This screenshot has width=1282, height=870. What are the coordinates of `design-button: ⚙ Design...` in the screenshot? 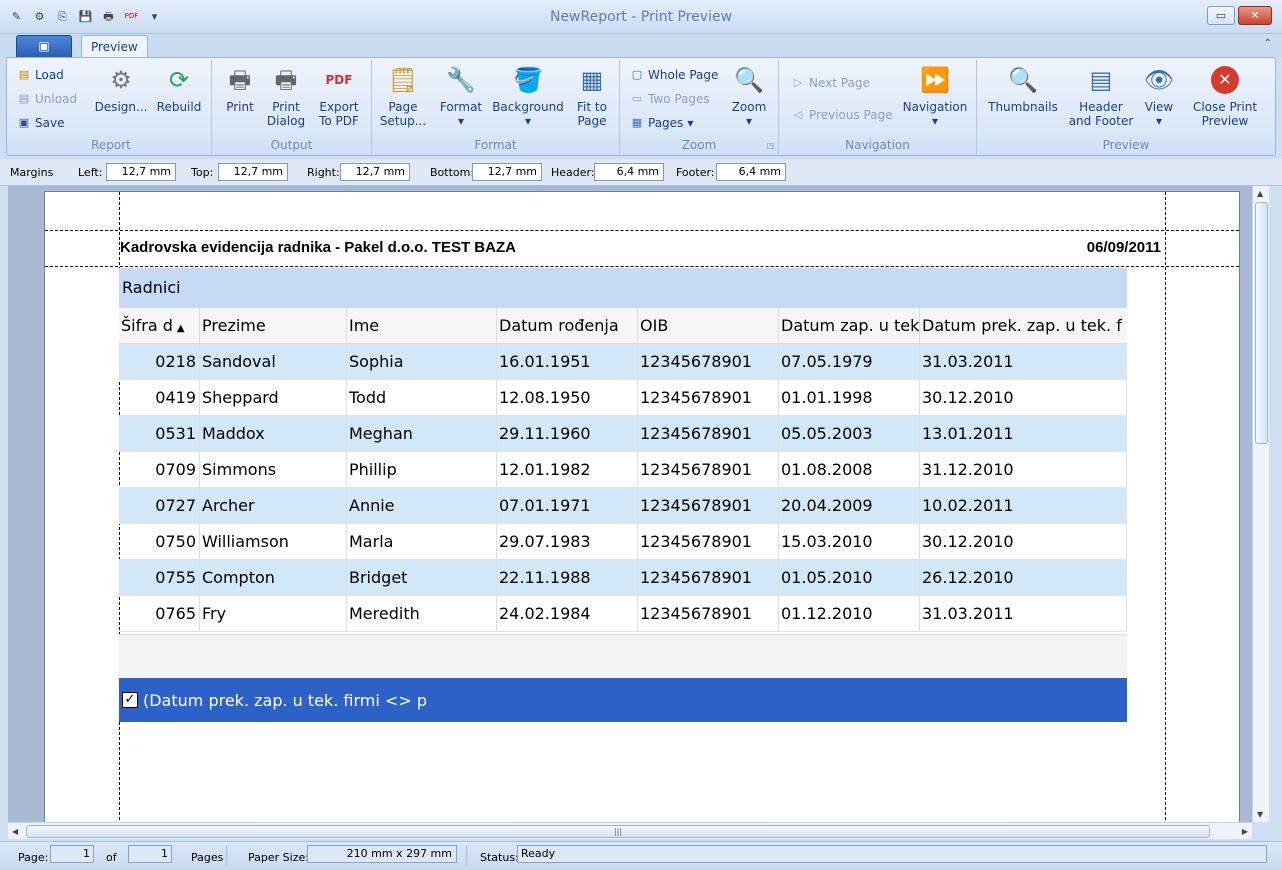 It's located at (121, 89).